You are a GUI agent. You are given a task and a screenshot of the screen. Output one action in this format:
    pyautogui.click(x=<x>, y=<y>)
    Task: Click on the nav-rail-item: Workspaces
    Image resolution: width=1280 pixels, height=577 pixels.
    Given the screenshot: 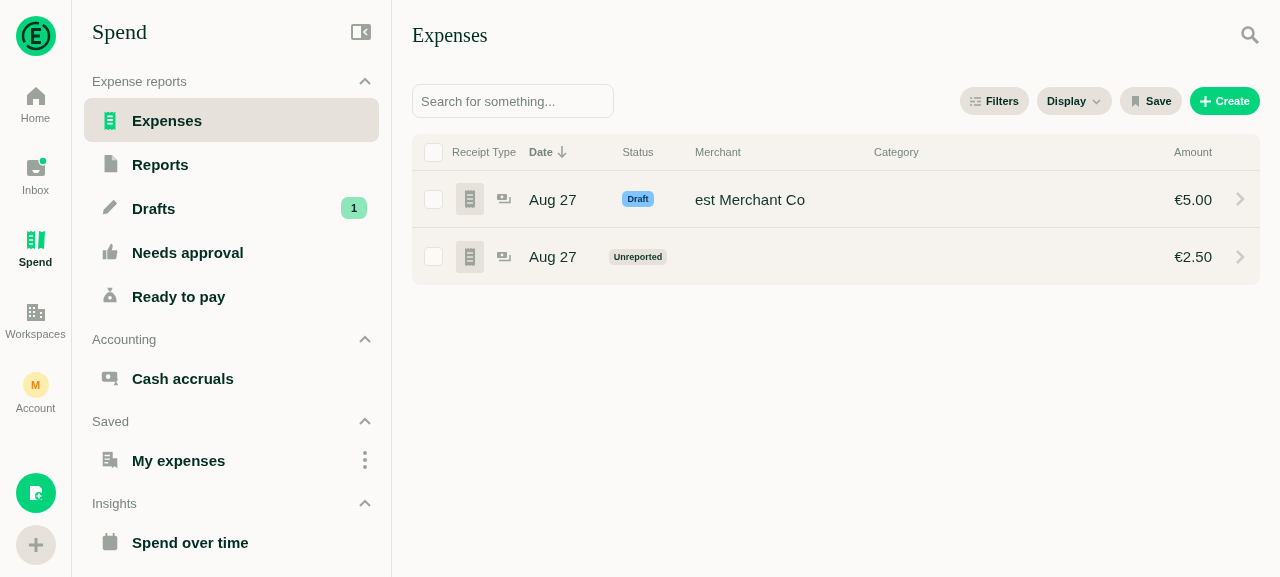 What is the action you would take?
    pyautogui.click(x=36, y=330)
    